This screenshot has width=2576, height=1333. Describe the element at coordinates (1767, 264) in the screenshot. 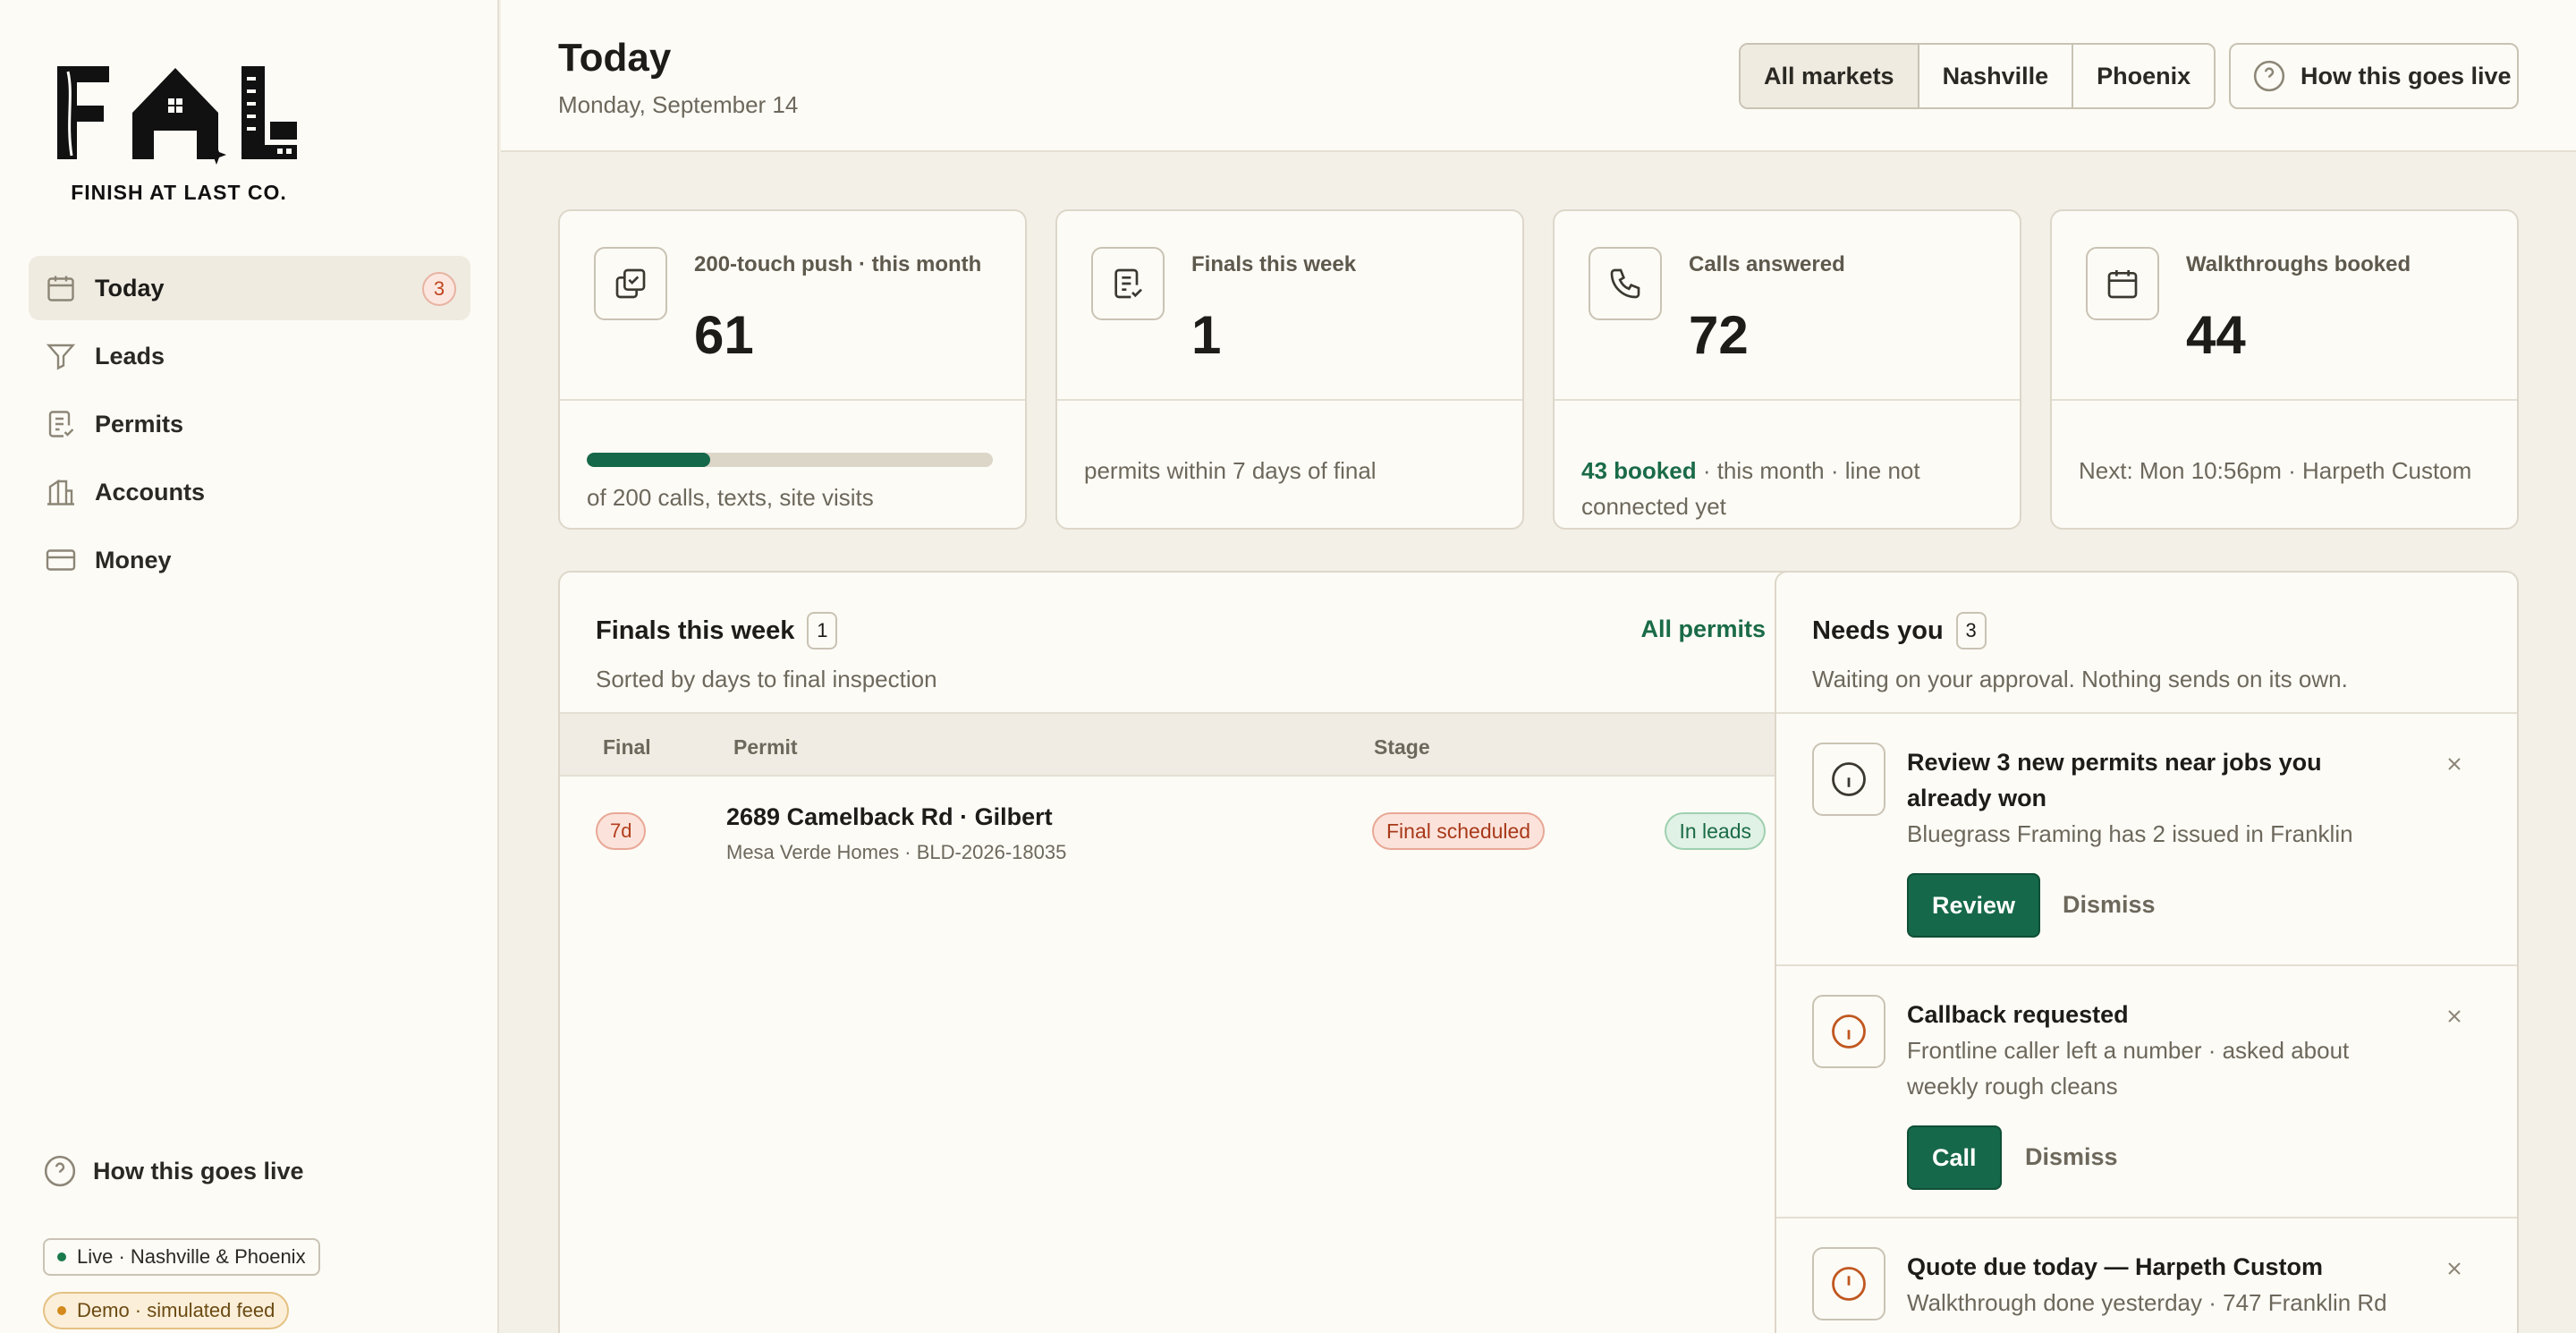

I see `stat-label: Calls answered` at that location.